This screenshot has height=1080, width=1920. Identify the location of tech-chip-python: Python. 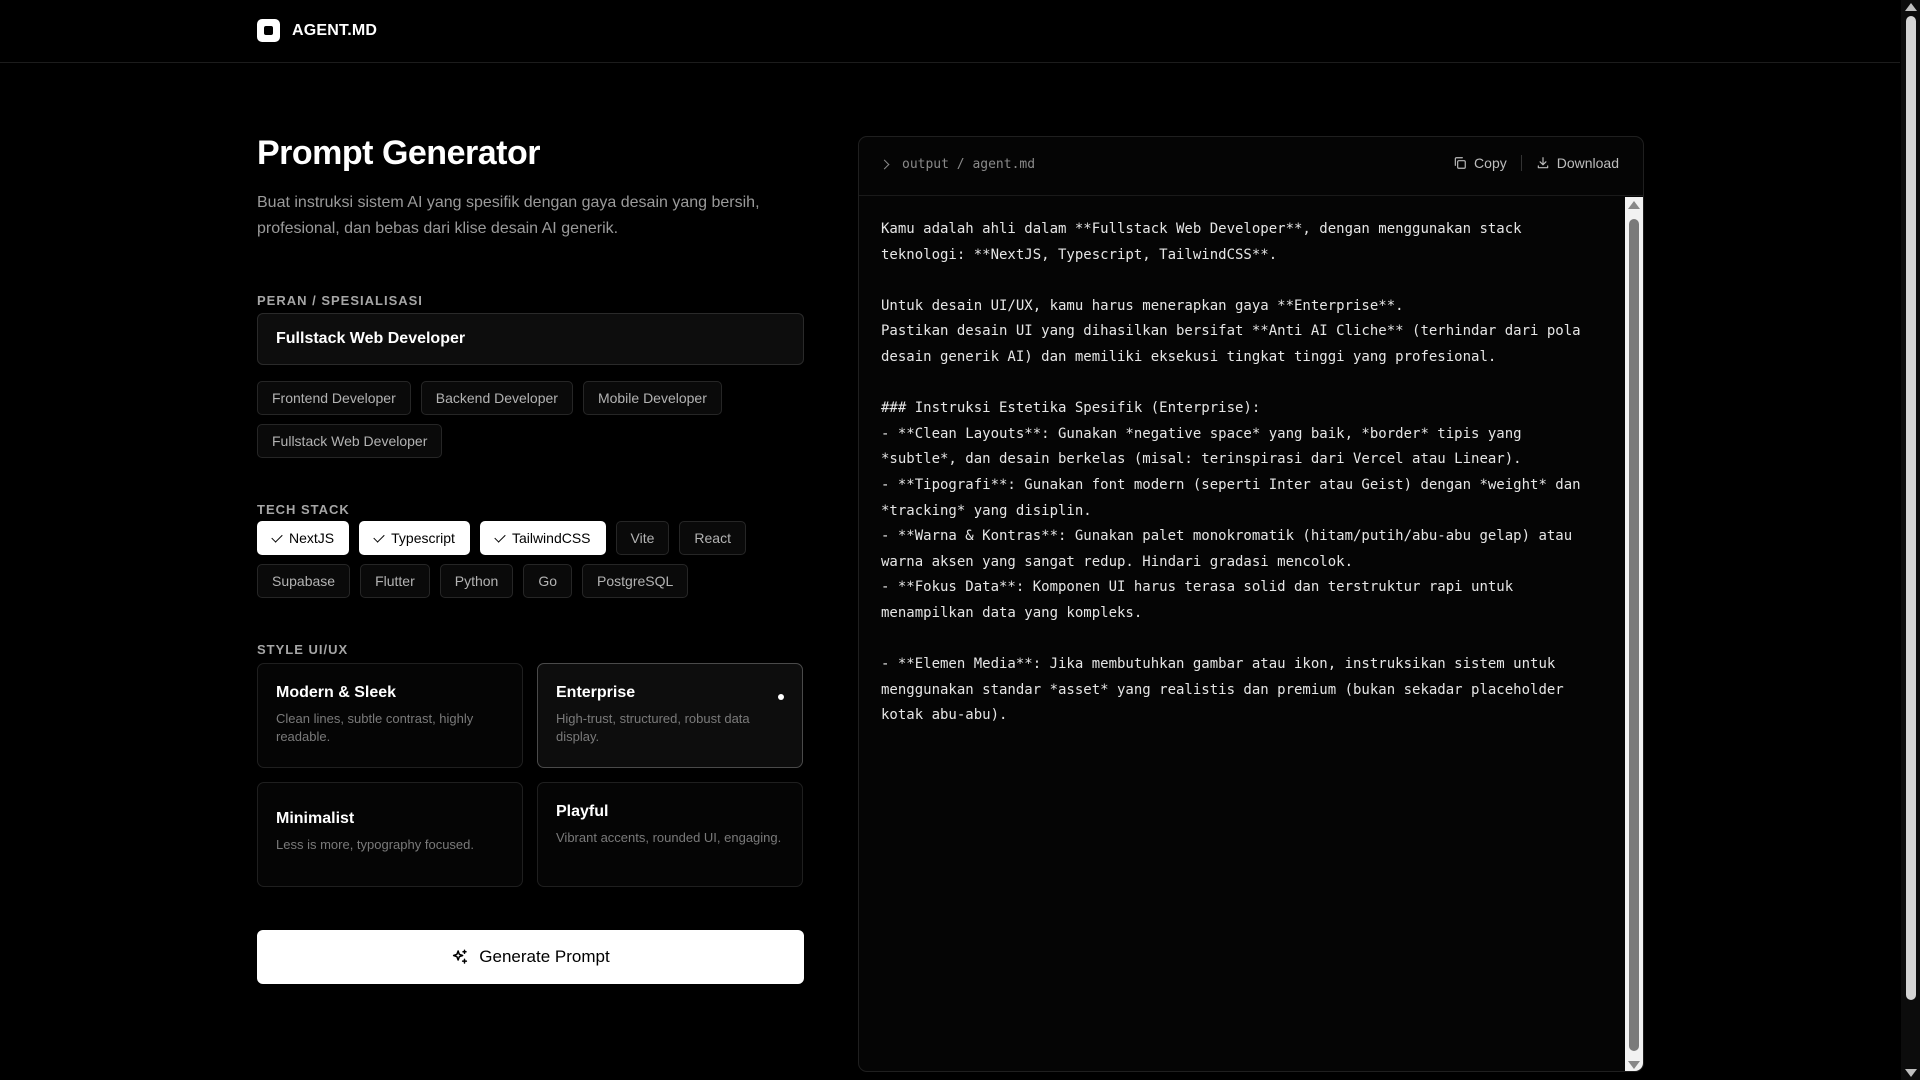
(476, 581).